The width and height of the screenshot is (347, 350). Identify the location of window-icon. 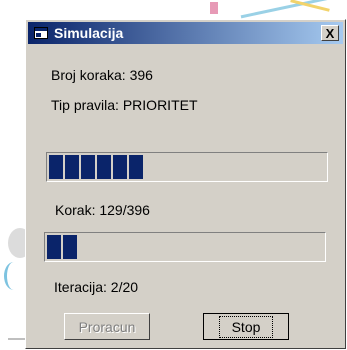
(41, 33).